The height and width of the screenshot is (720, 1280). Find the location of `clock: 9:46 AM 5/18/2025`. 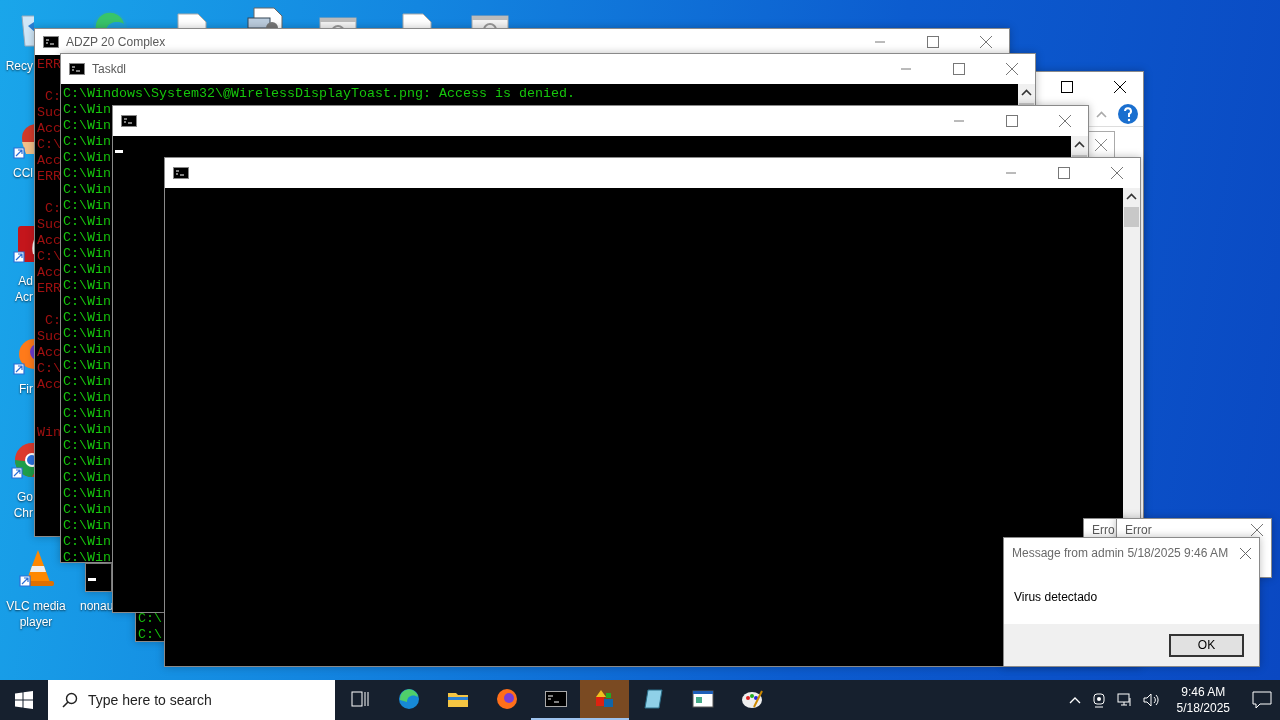

clock: 9:46 AM 5/18/2025 is located at coordinates (1203, 700).